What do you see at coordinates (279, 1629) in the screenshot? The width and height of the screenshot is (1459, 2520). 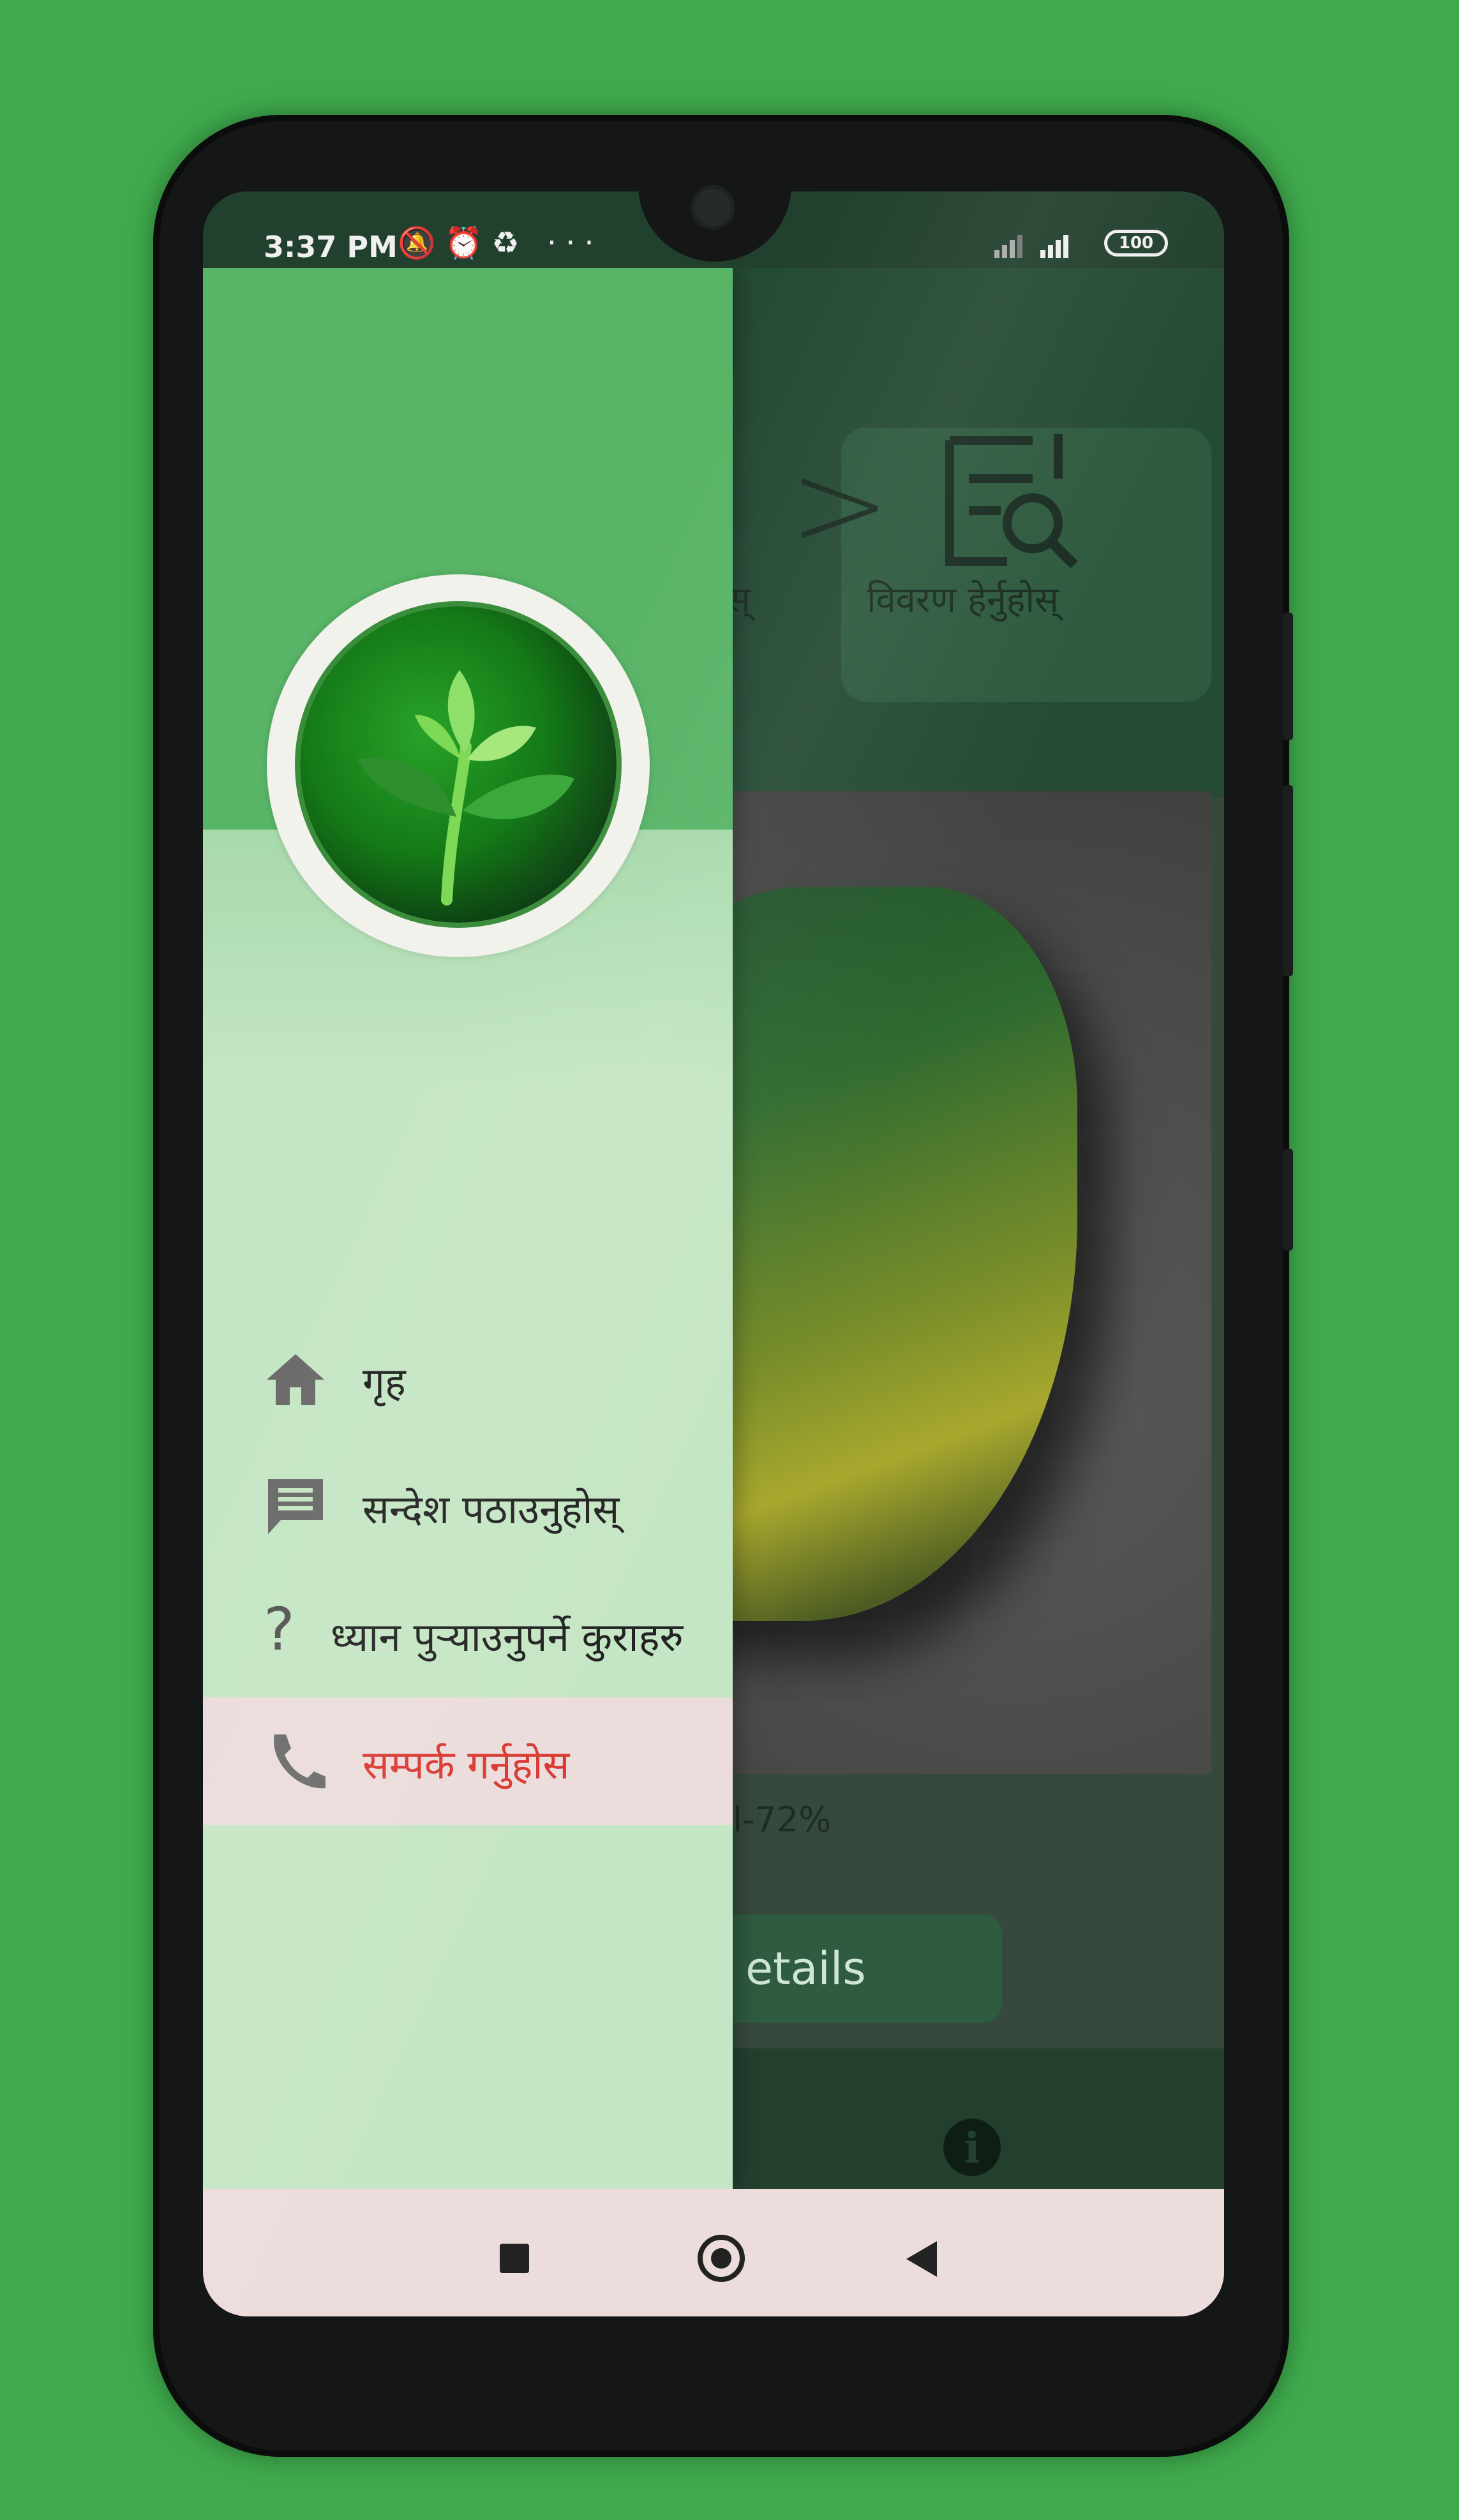 I see `help-icon: ?` at bounding box center [279, 1629].